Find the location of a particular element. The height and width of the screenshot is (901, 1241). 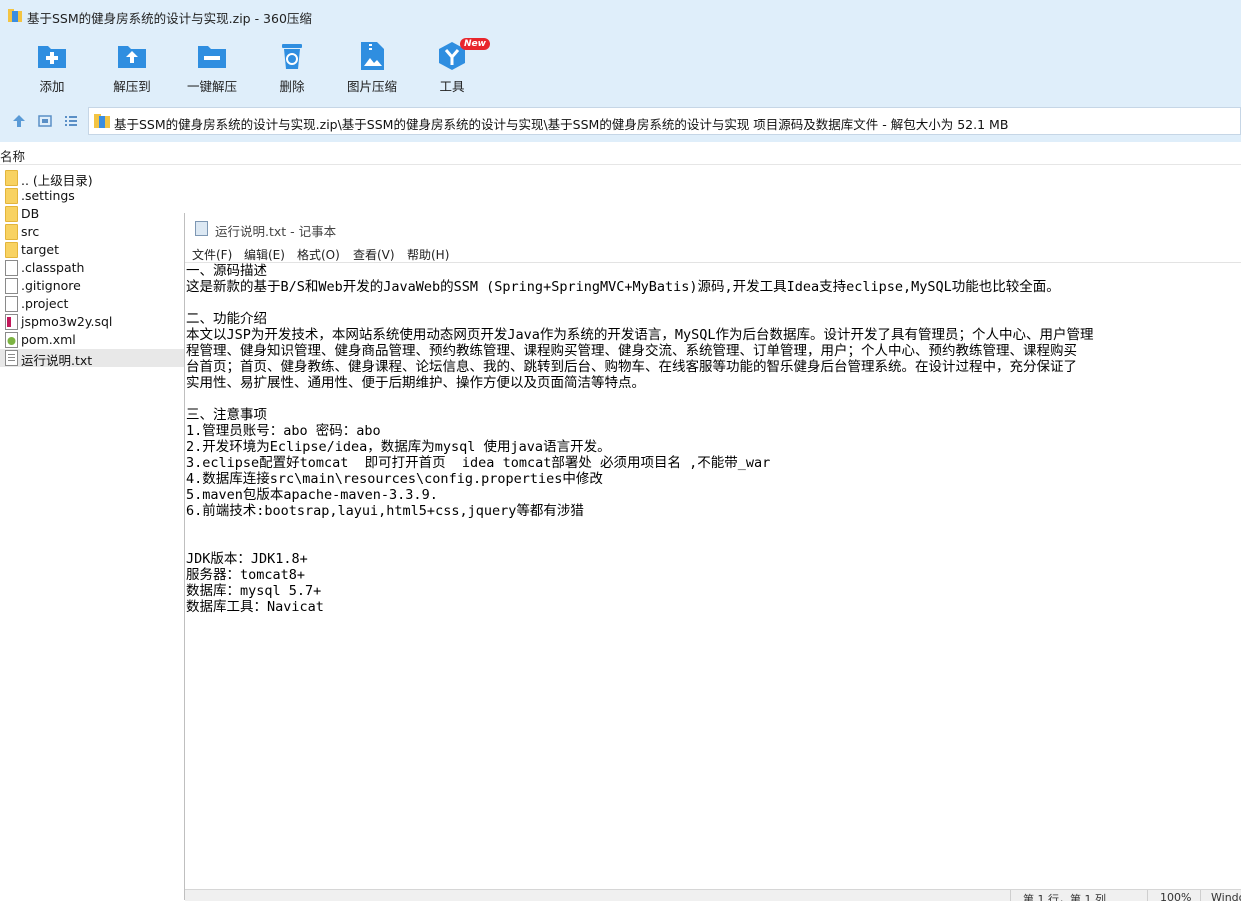

xml-file-icon is located at coordinates (11, 340).